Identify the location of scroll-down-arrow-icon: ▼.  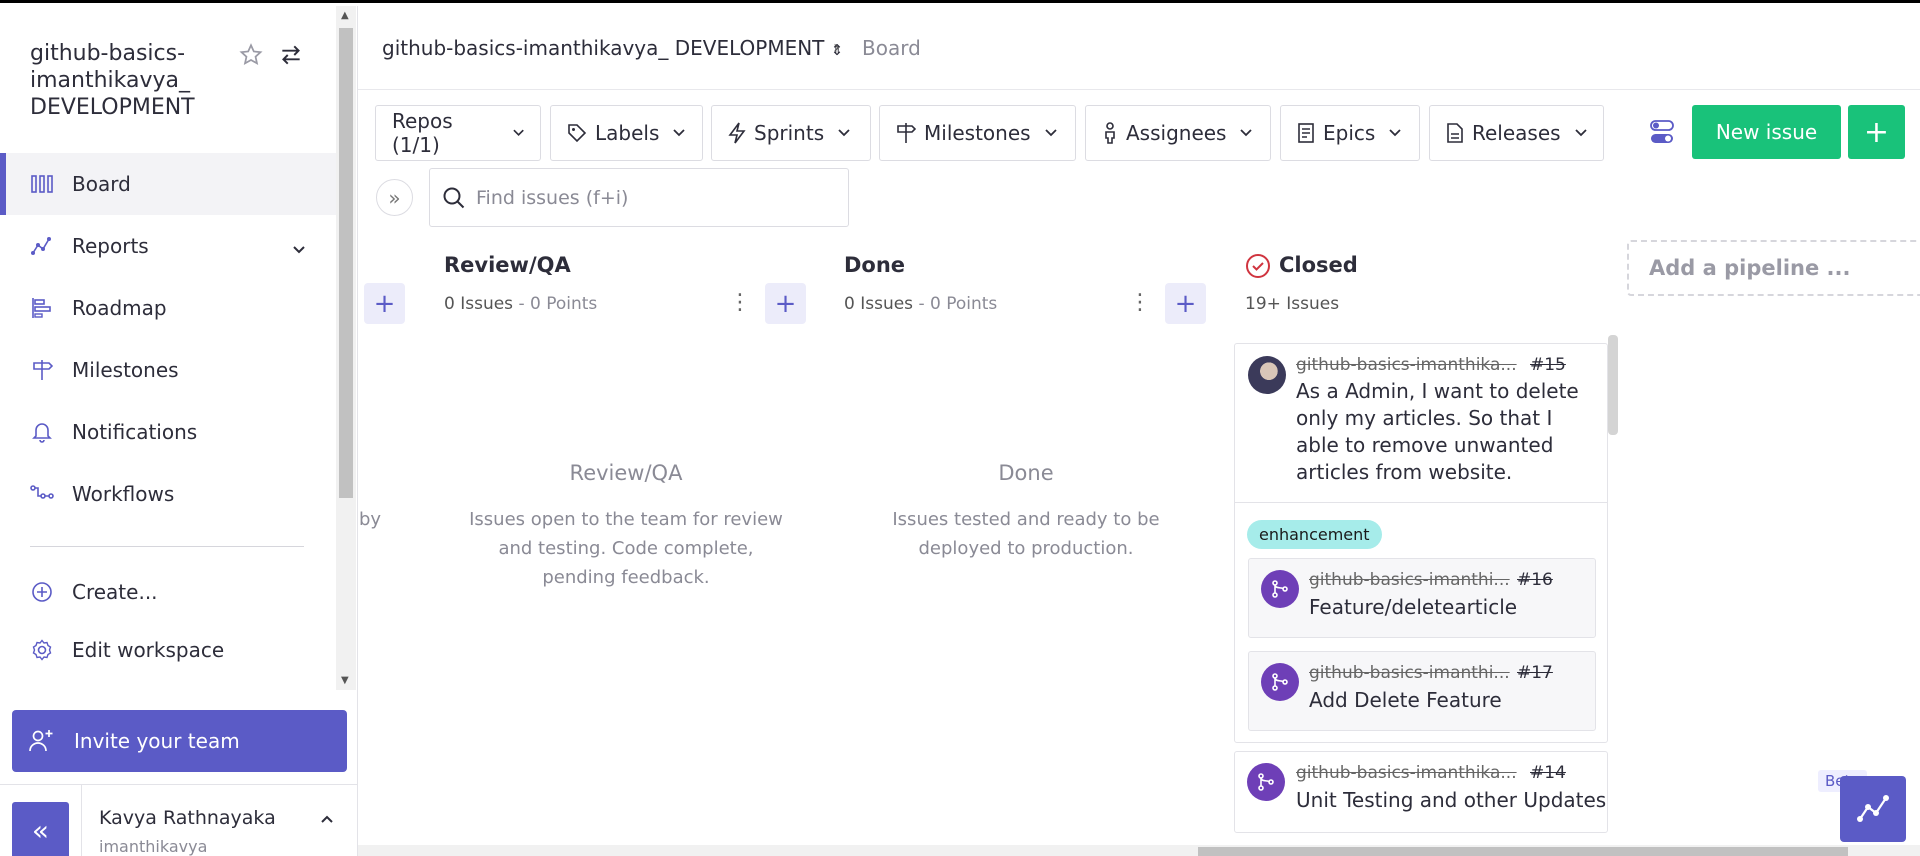
(345, 680).